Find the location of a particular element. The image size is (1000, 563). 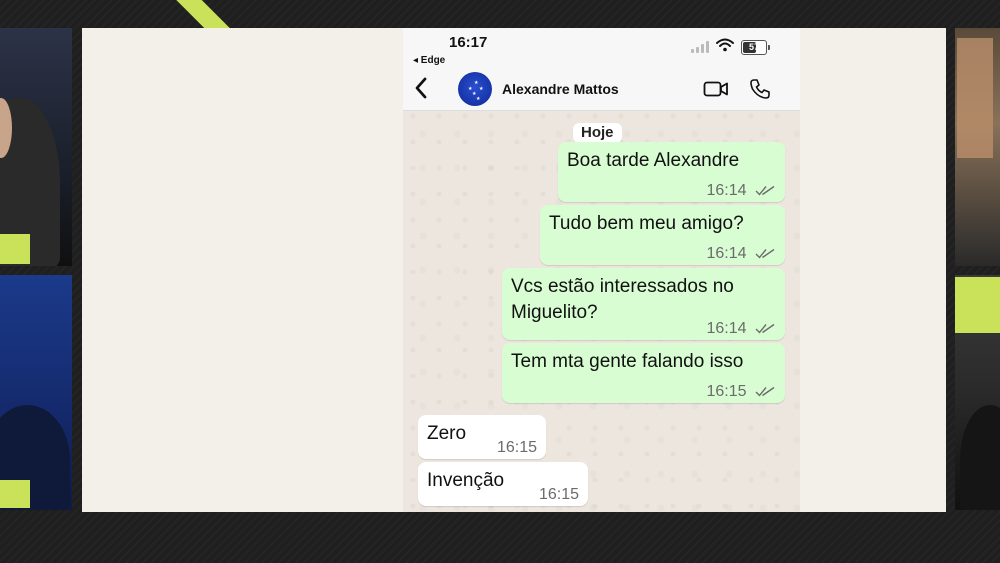

camera-feed-right-bottom is located at coordinates (977, 392).